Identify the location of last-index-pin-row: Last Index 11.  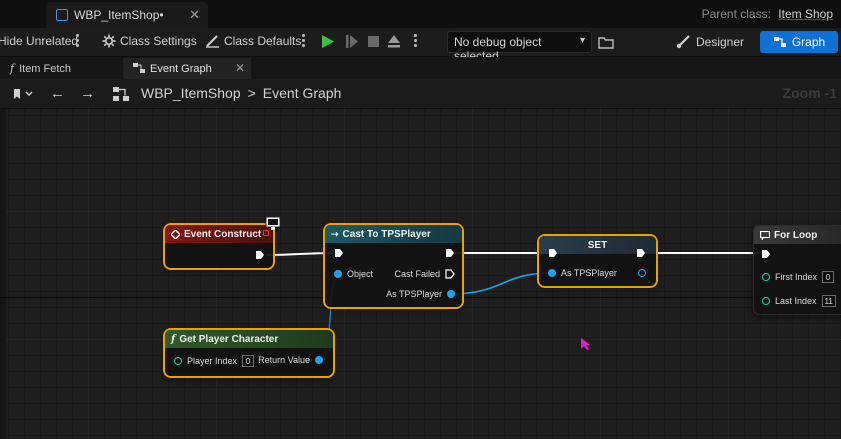
(799, 301).